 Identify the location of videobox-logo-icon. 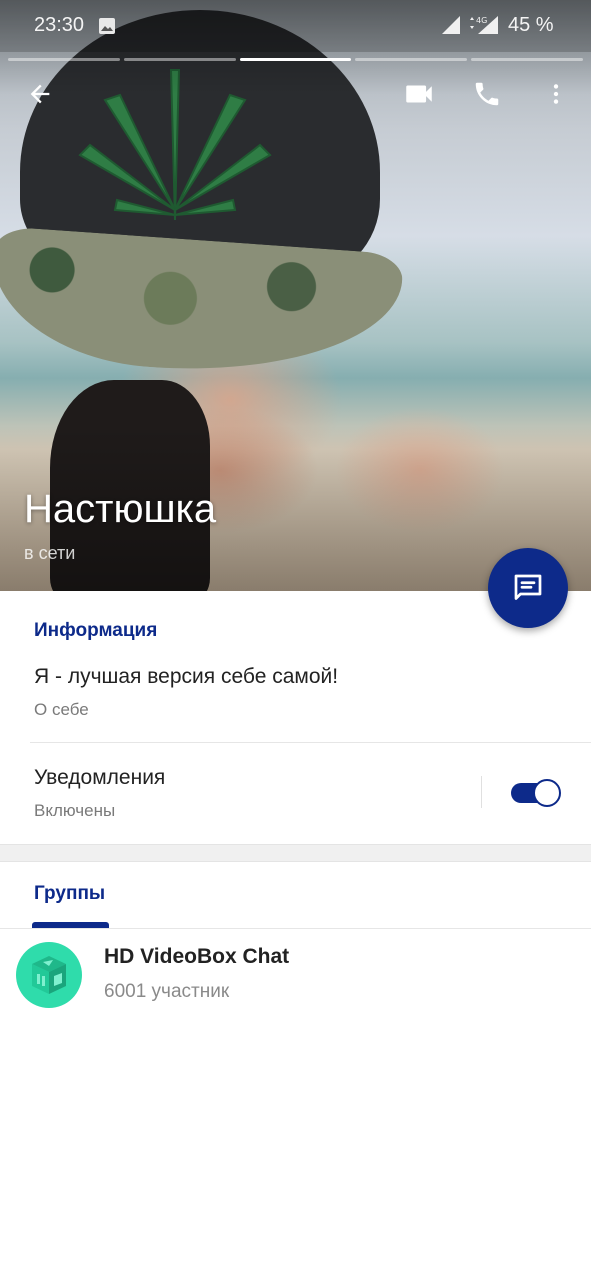
(49, 975).